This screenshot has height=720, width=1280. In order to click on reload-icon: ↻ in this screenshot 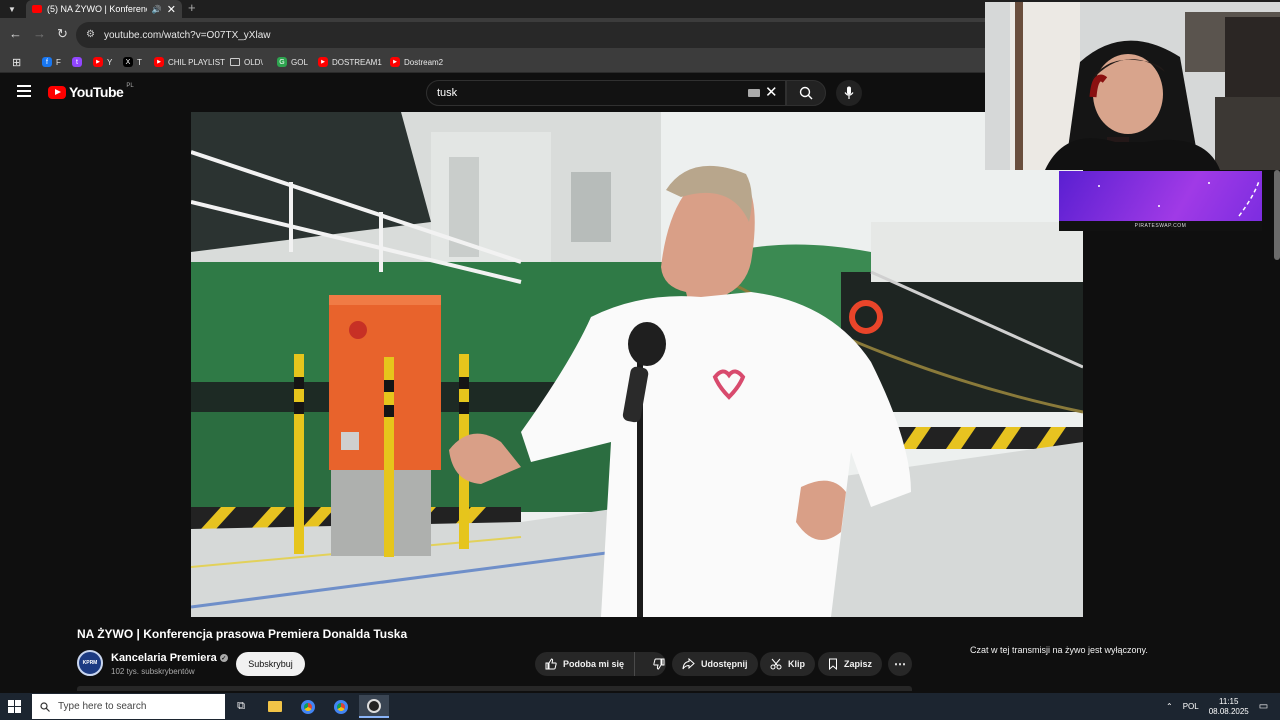, I will do `click(62, 34)`.